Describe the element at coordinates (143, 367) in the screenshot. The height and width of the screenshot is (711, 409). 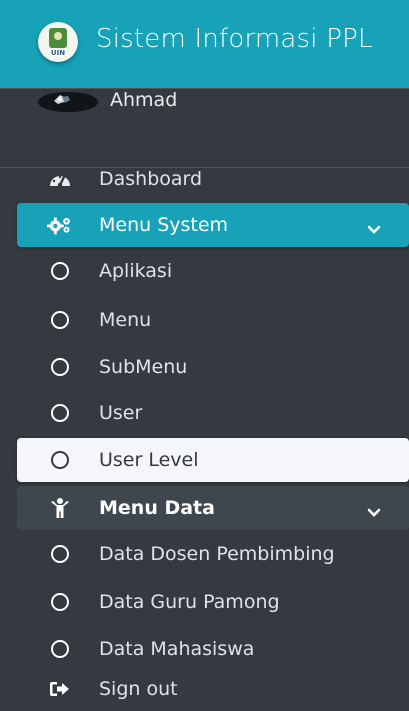
I see `nav-submenu-label: SubMenu` at that location.